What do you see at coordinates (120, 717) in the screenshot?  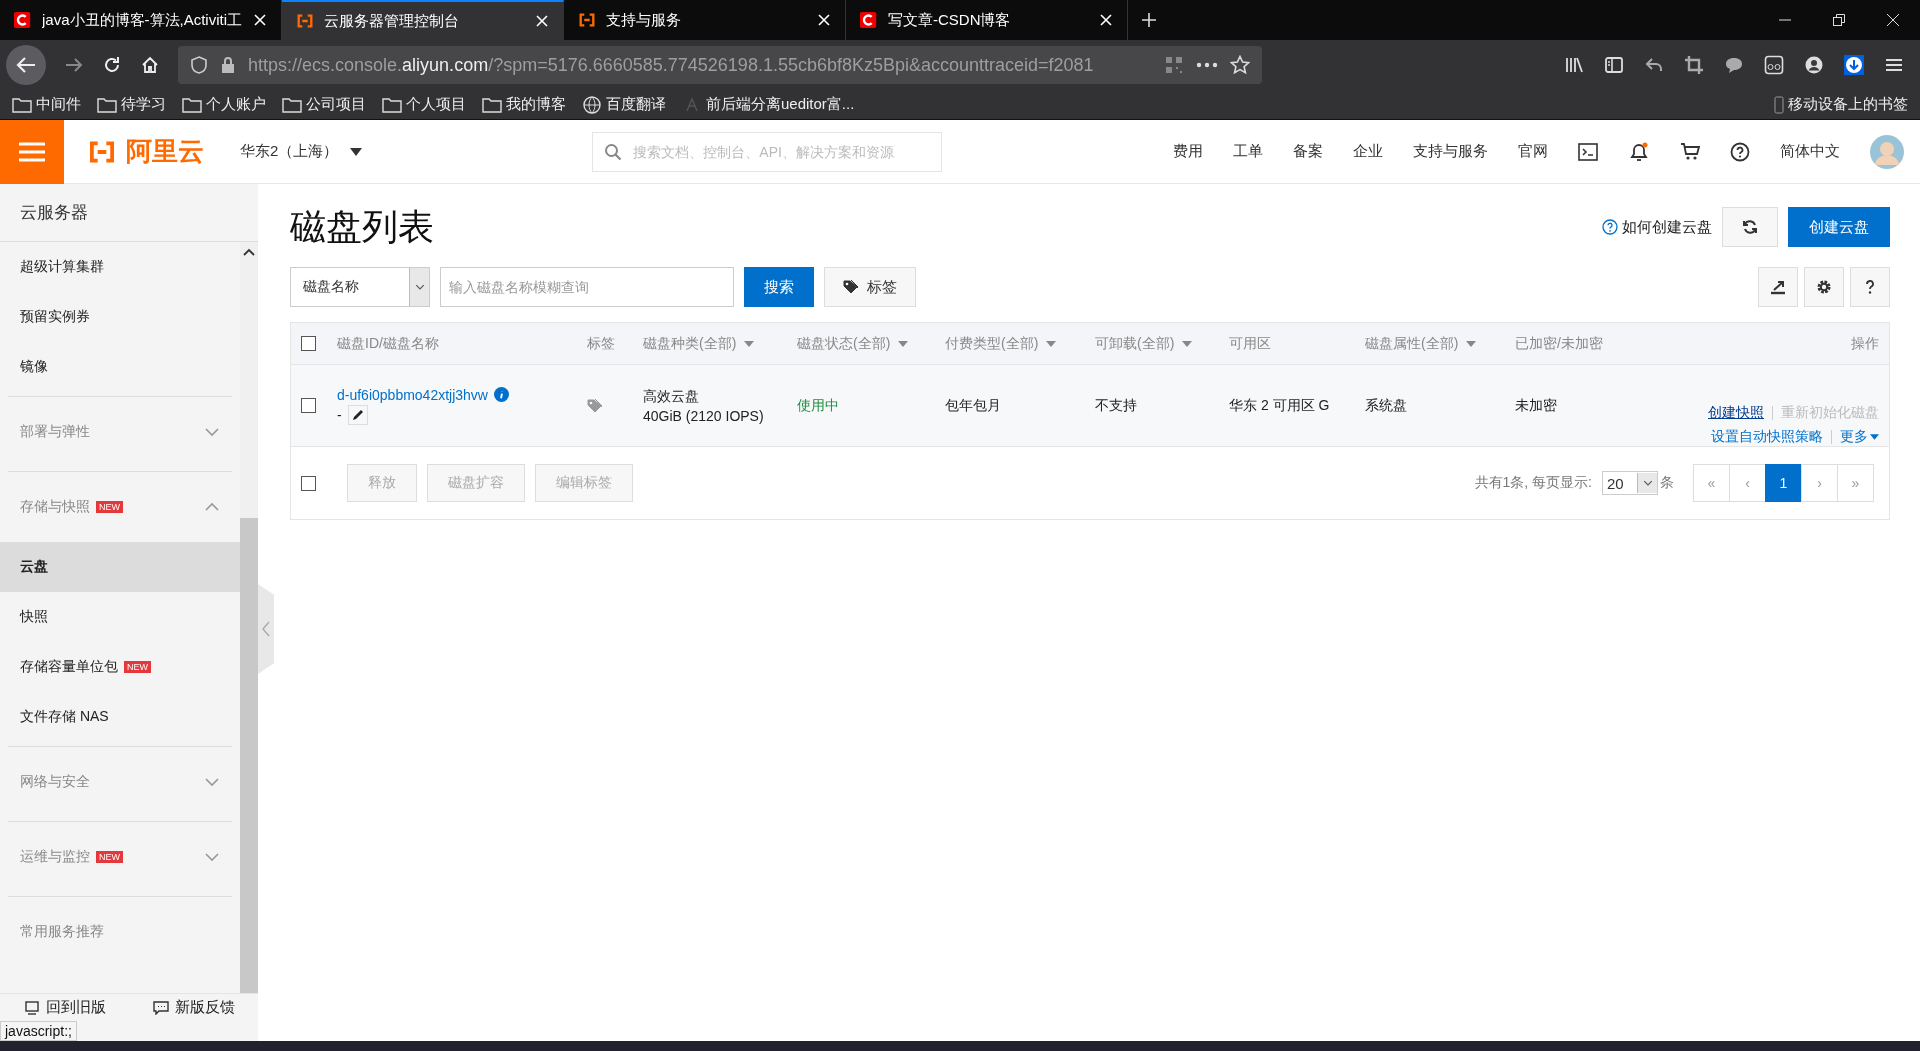 I see `sidebar-item: 文件存储 NAS` at bounding box center [120, 717].